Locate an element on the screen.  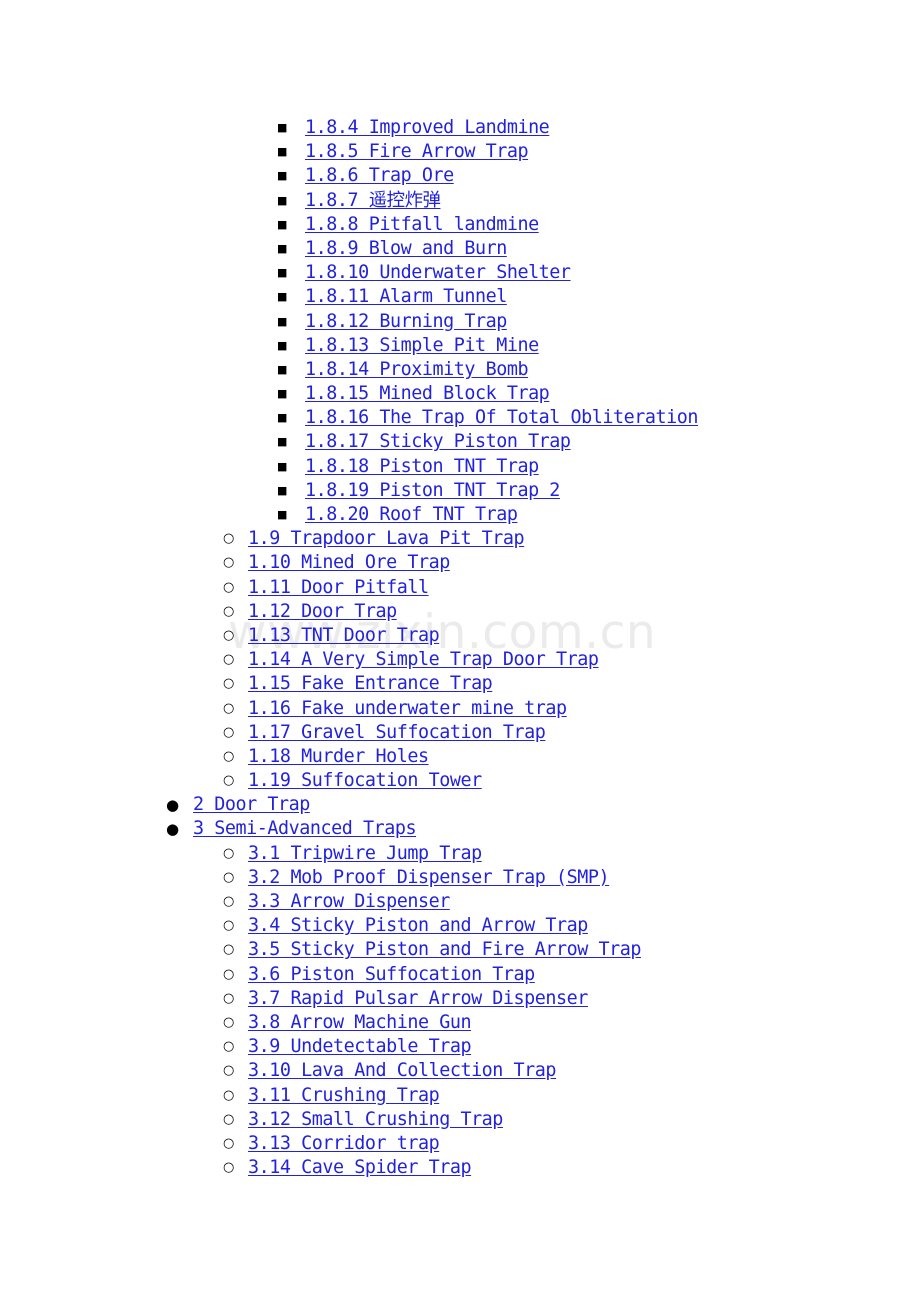
toc-row: 1.10 Mined Ore Trap is located at coordinates (460, 563).